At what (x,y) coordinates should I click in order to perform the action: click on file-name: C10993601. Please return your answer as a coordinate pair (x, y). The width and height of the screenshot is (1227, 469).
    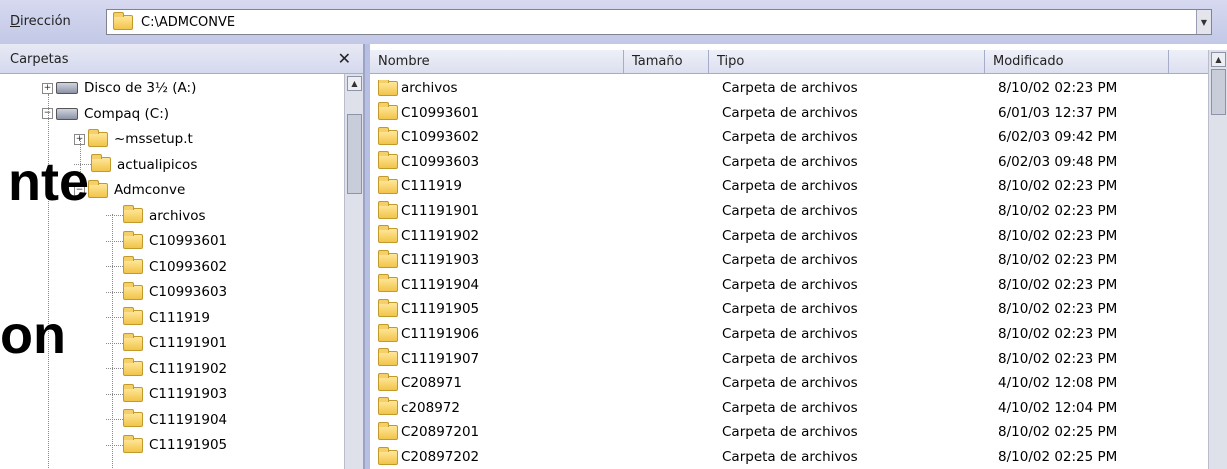
    Looking at the image, I should click on (440, 112).